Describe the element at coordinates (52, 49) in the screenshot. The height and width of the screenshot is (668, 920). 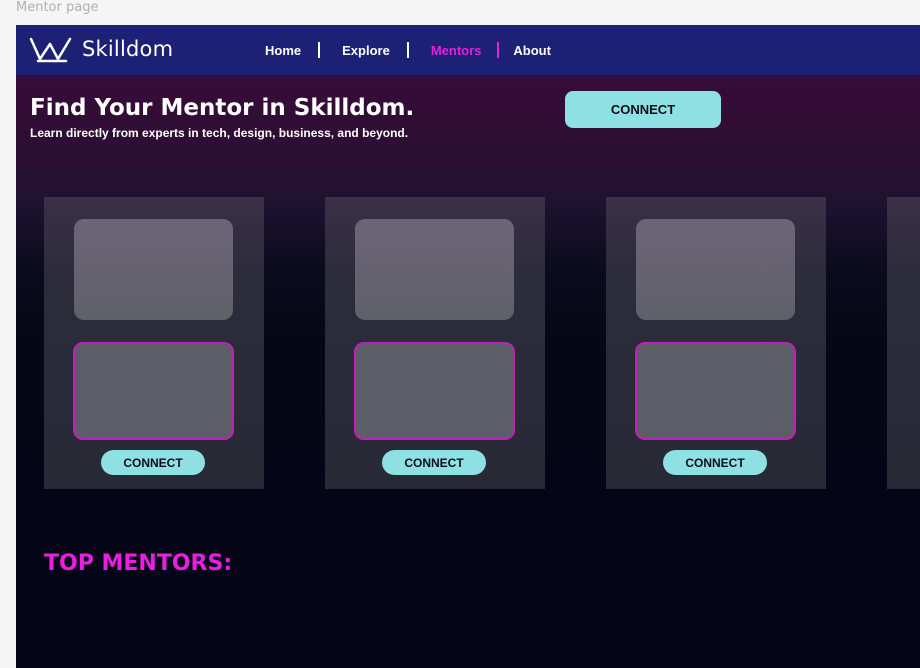
I see `crown-icon` at that location.